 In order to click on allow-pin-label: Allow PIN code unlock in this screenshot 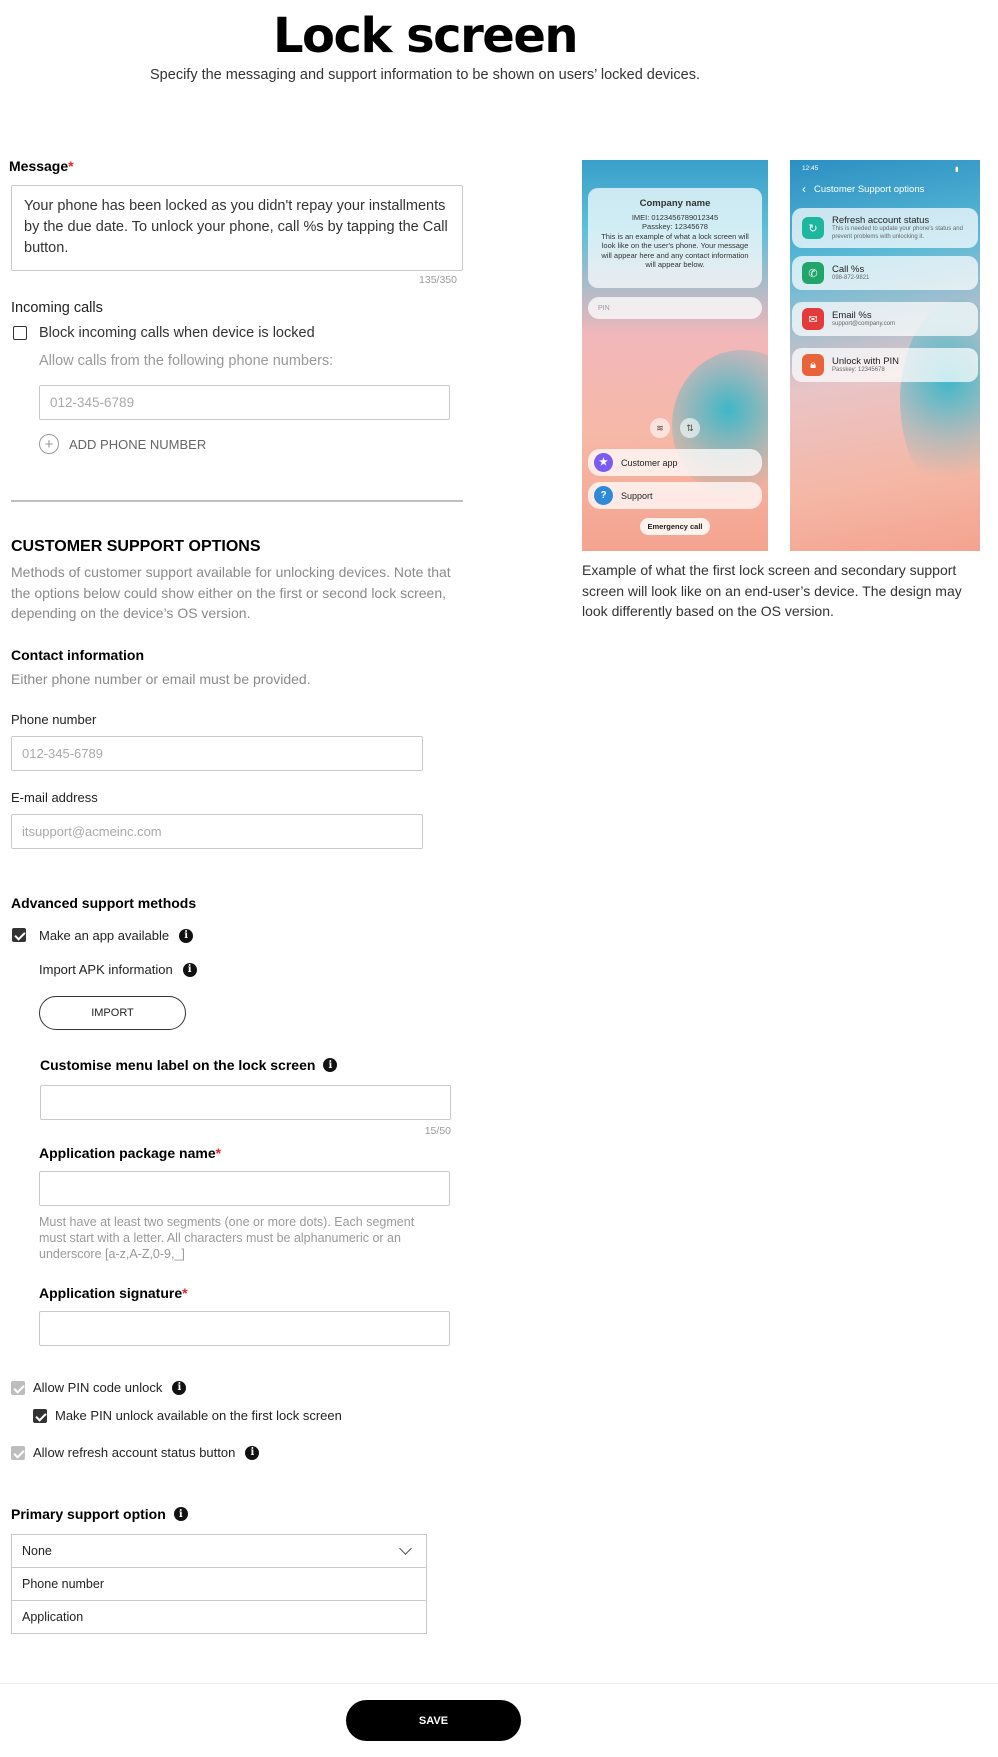, I will do `click(98, 1387)`.